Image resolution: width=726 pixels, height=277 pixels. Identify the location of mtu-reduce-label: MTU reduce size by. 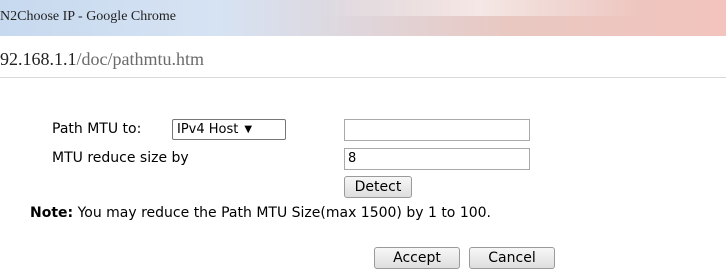
(120, 158).